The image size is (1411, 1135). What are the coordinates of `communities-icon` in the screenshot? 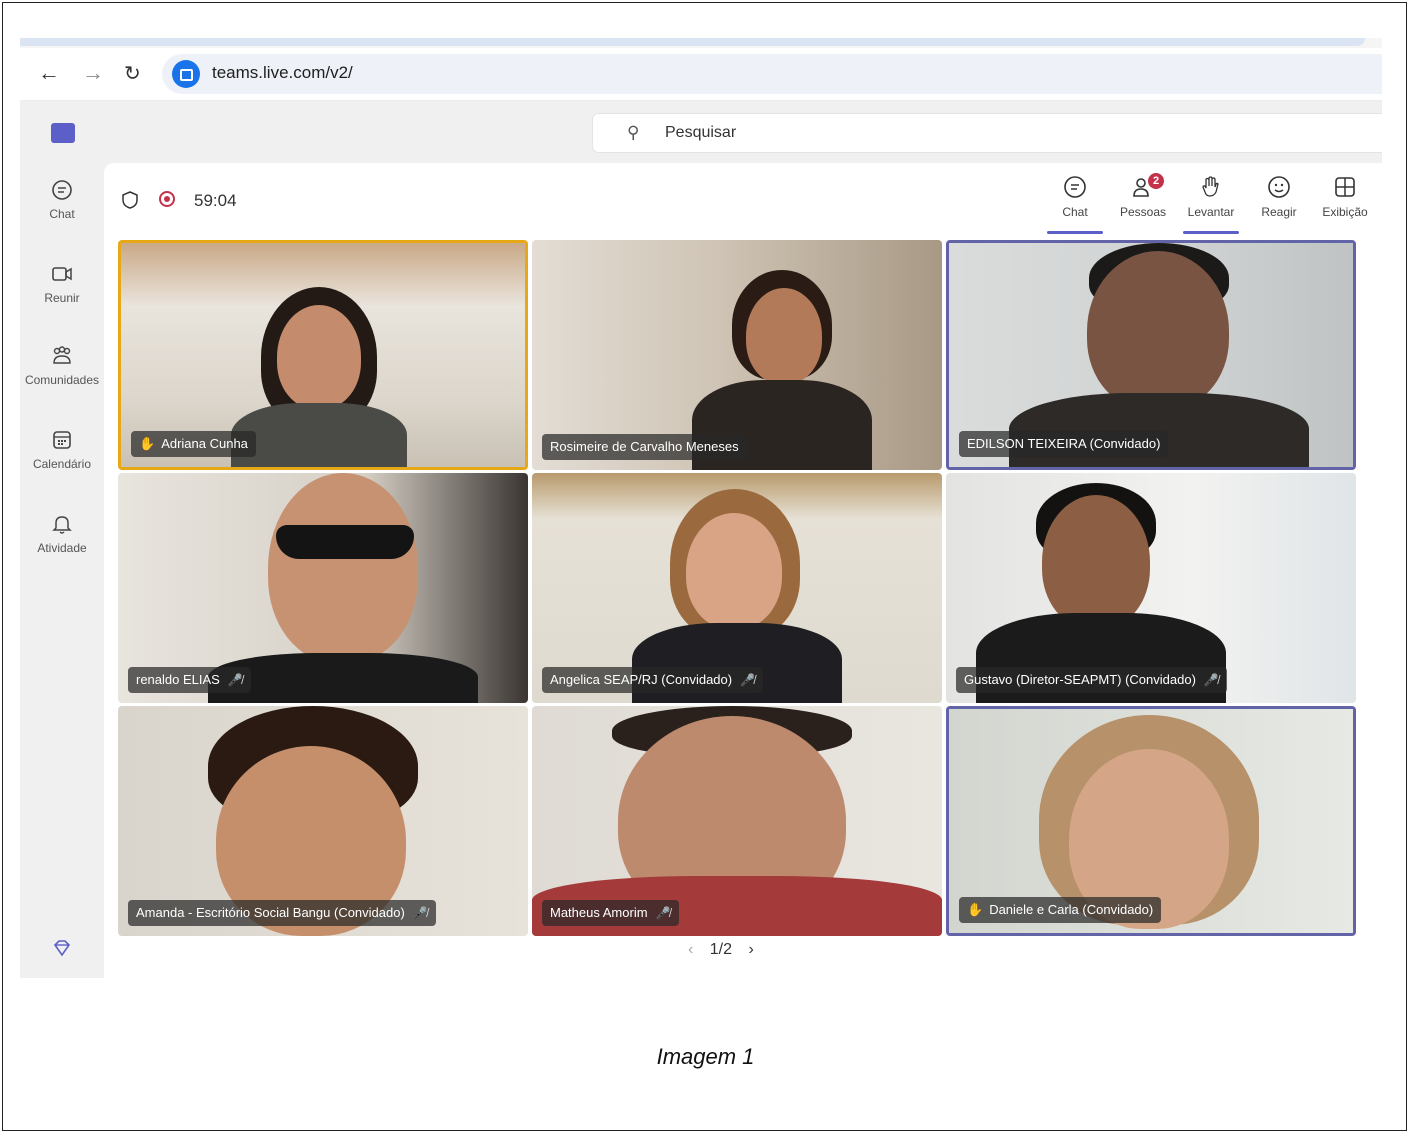 It's located at (62, 355).